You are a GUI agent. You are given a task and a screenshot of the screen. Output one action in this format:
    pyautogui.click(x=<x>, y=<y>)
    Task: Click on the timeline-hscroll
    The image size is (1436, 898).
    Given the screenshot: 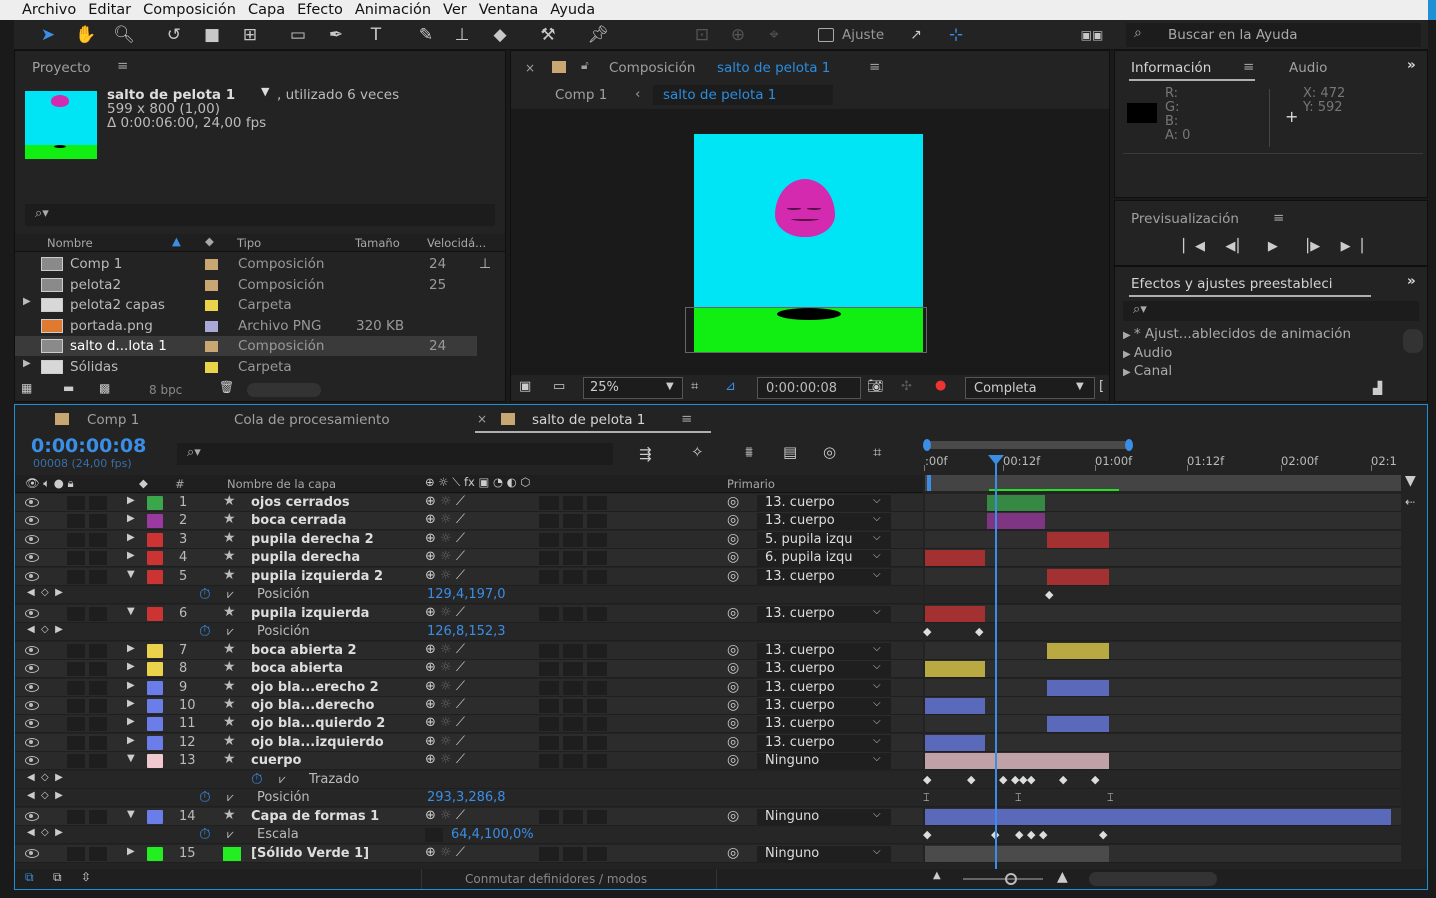 What is the action you would take?
    pyautogui.click(x=1153, y=879)
    